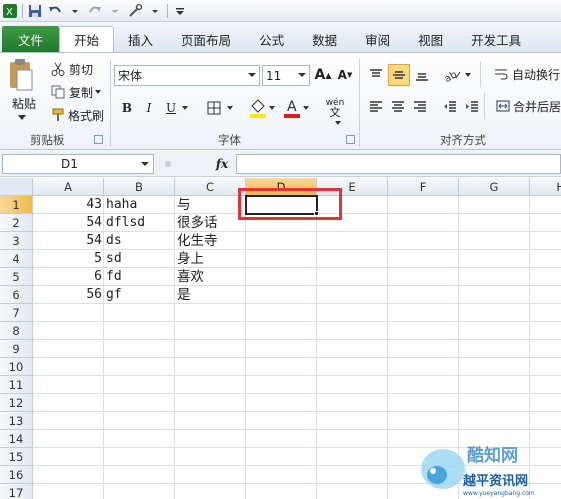  Describe the element at coordinates (16, 457) in the screenshot. I see `row-header-15: 15` at that location.